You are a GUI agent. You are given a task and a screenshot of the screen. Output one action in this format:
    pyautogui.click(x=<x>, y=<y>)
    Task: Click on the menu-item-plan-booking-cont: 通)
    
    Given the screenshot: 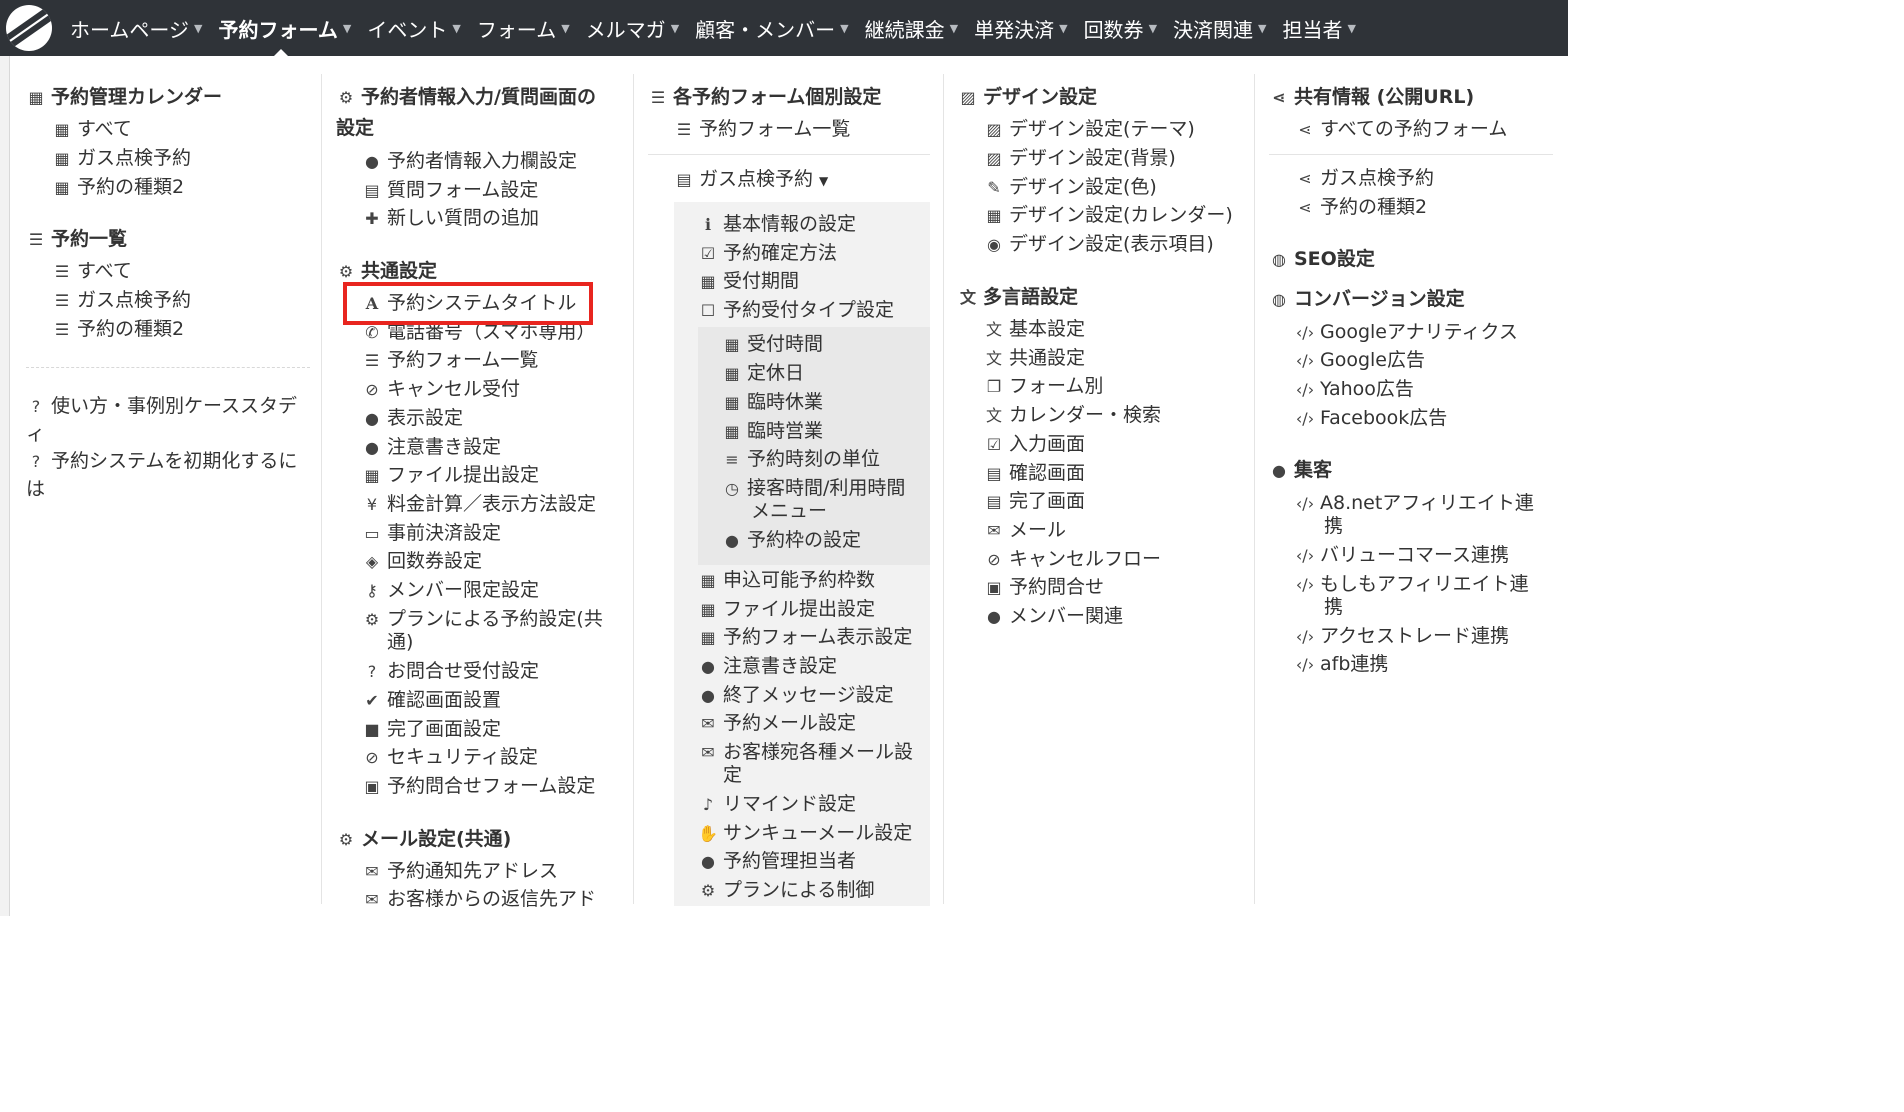 What is the action you would take?
    pyautogui.click(x=400, y=642)
    